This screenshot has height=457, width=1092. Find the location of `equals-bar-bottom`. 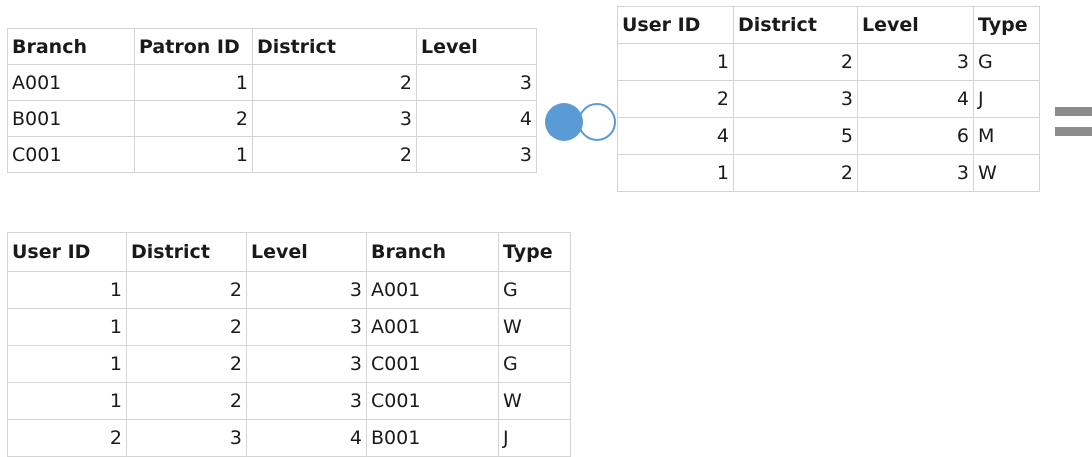

equals-bar-bottom is located at coordinates (1073, 131).